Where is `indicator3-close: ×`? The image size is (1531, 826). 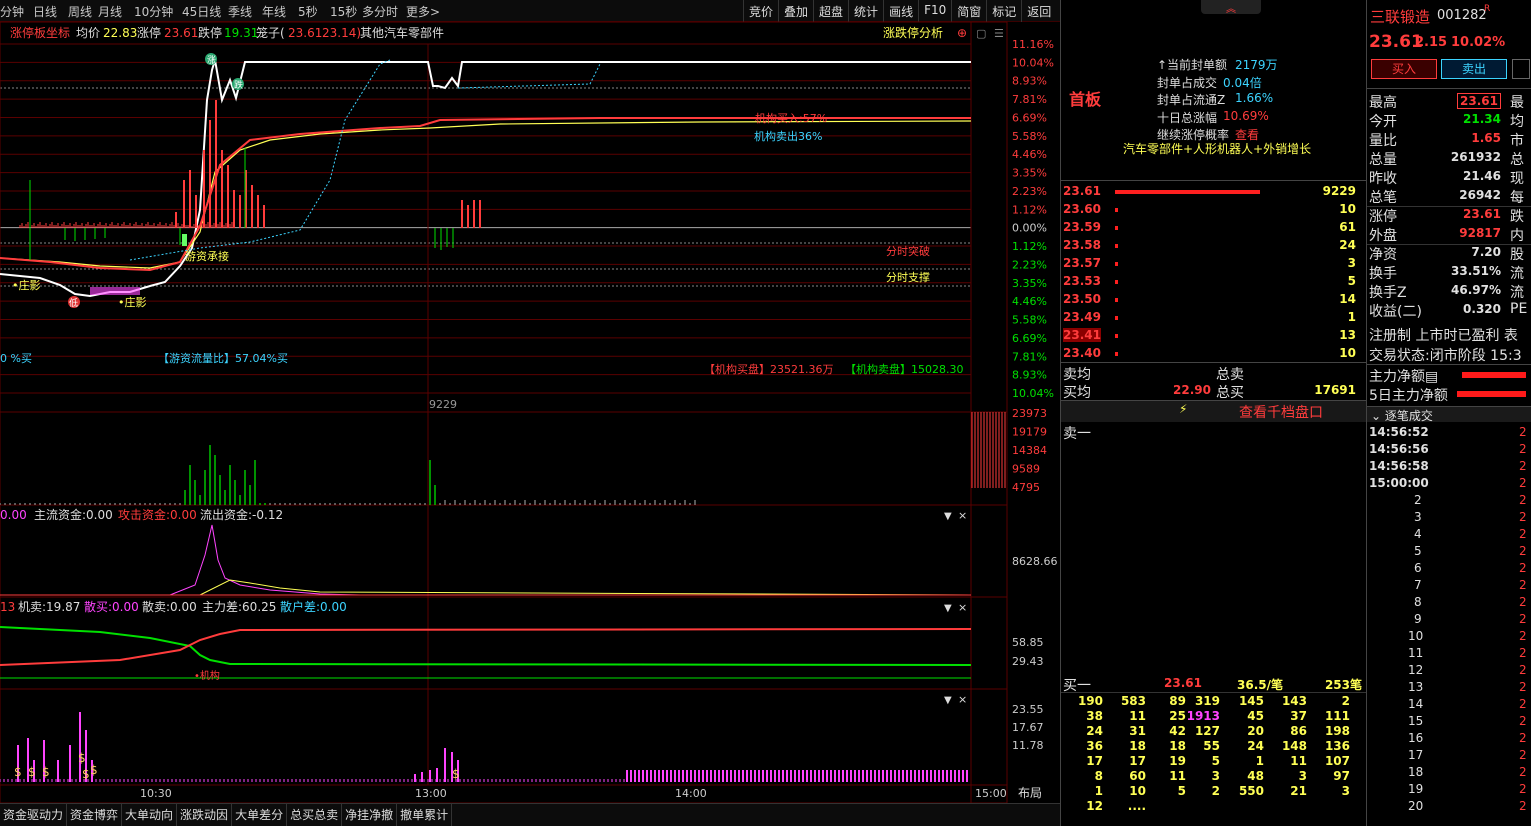
indicator3-close: × is located at coordinates (962, 699).